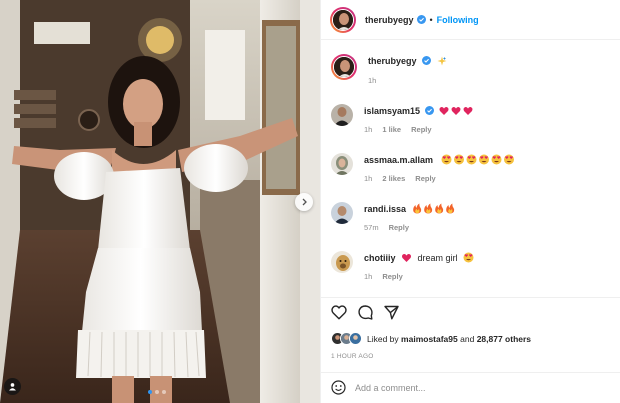 This screenshot has height=403, width=620. What do you see at coordinates (467, 338) in the screenshot?
I see `liked-by-conjunction: and` at bounding box center [467, 338].